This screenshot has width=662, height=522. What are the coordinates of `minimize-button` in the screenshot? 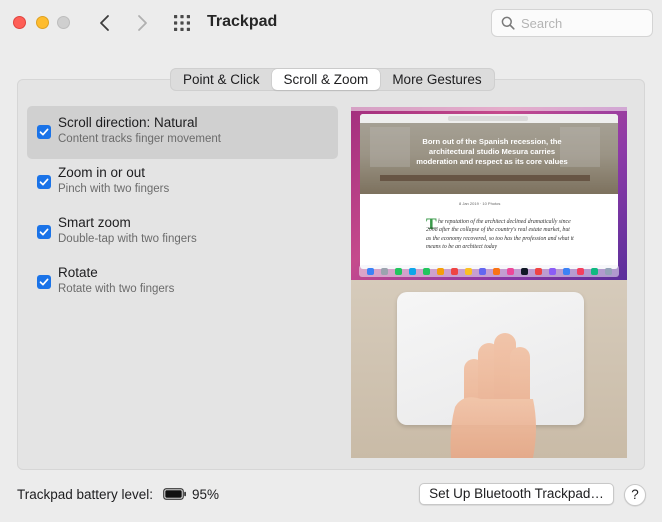 It's located at (42, 22).